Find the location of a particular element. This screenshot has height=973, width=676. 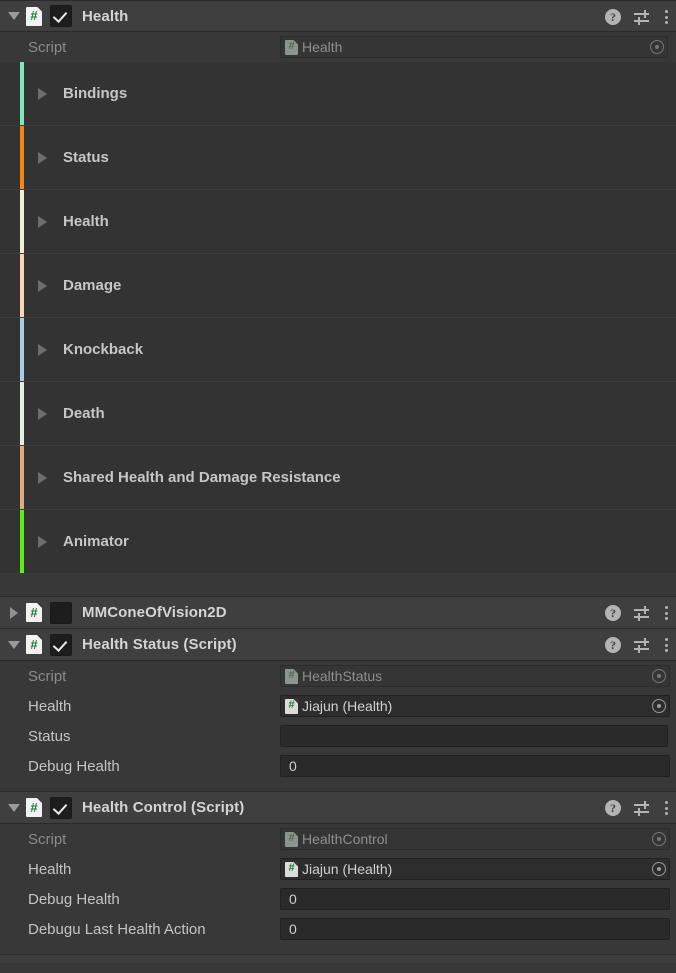

component-header-health-status: # Health Status (Script) ? is located at coordinates (338, 645).